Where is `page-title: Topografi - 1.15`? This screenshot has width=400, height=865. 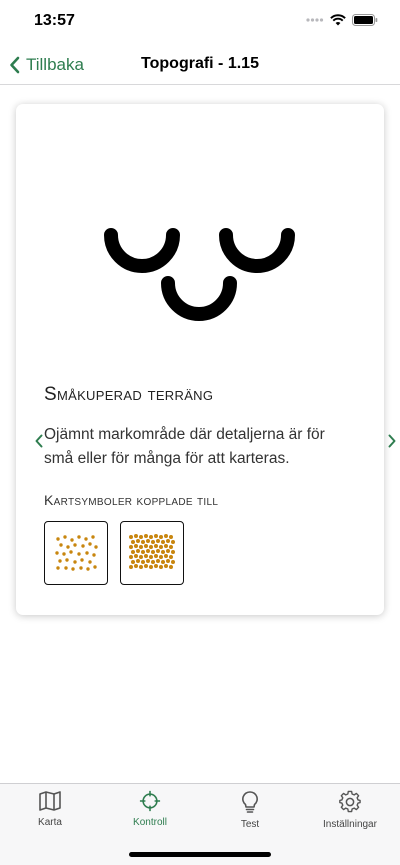 page-title: Topografi - 1.15 is located at coordinates (200, 63).